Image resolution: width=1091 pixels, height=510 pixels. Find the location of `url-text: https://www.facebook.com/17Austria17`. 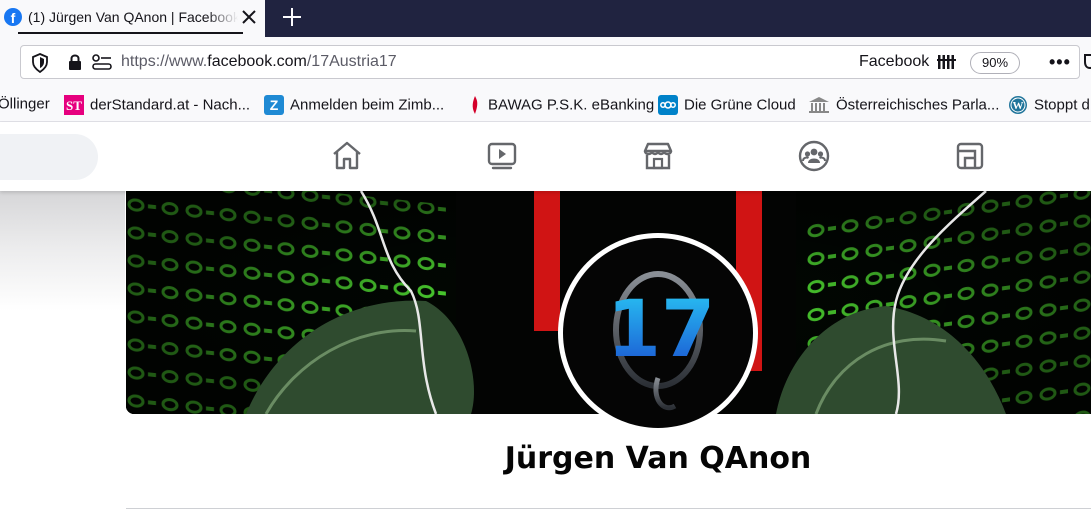

url-text: https://www.facebook.com/17Austria17 is located at coordinates (259, 62).